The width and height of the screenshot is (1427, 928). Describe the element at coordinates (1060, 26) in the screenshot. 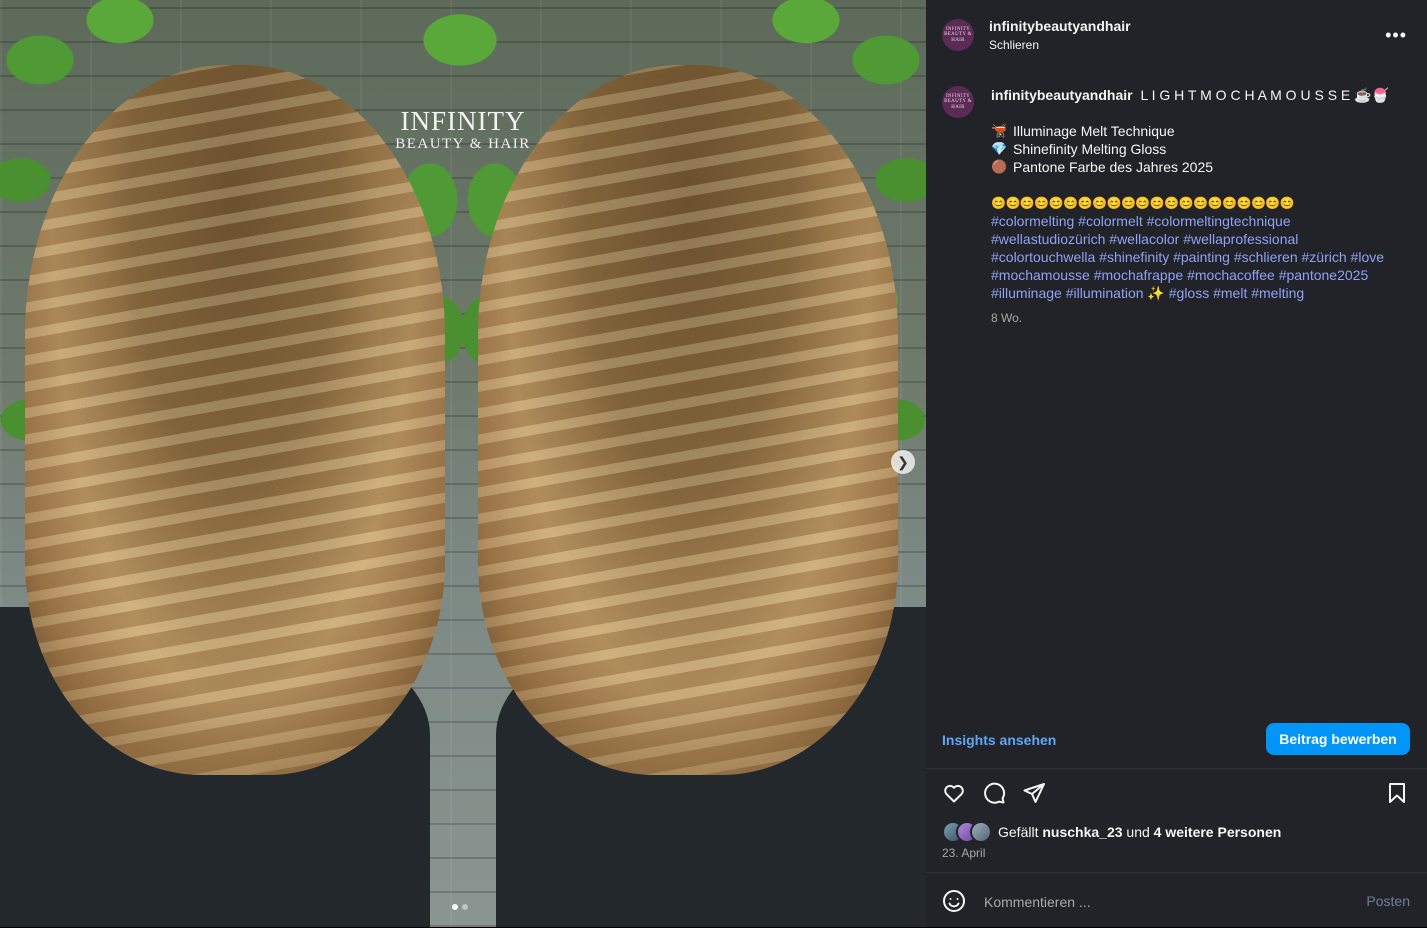

I see `header-username: infinitybeautyandhair` at that location.